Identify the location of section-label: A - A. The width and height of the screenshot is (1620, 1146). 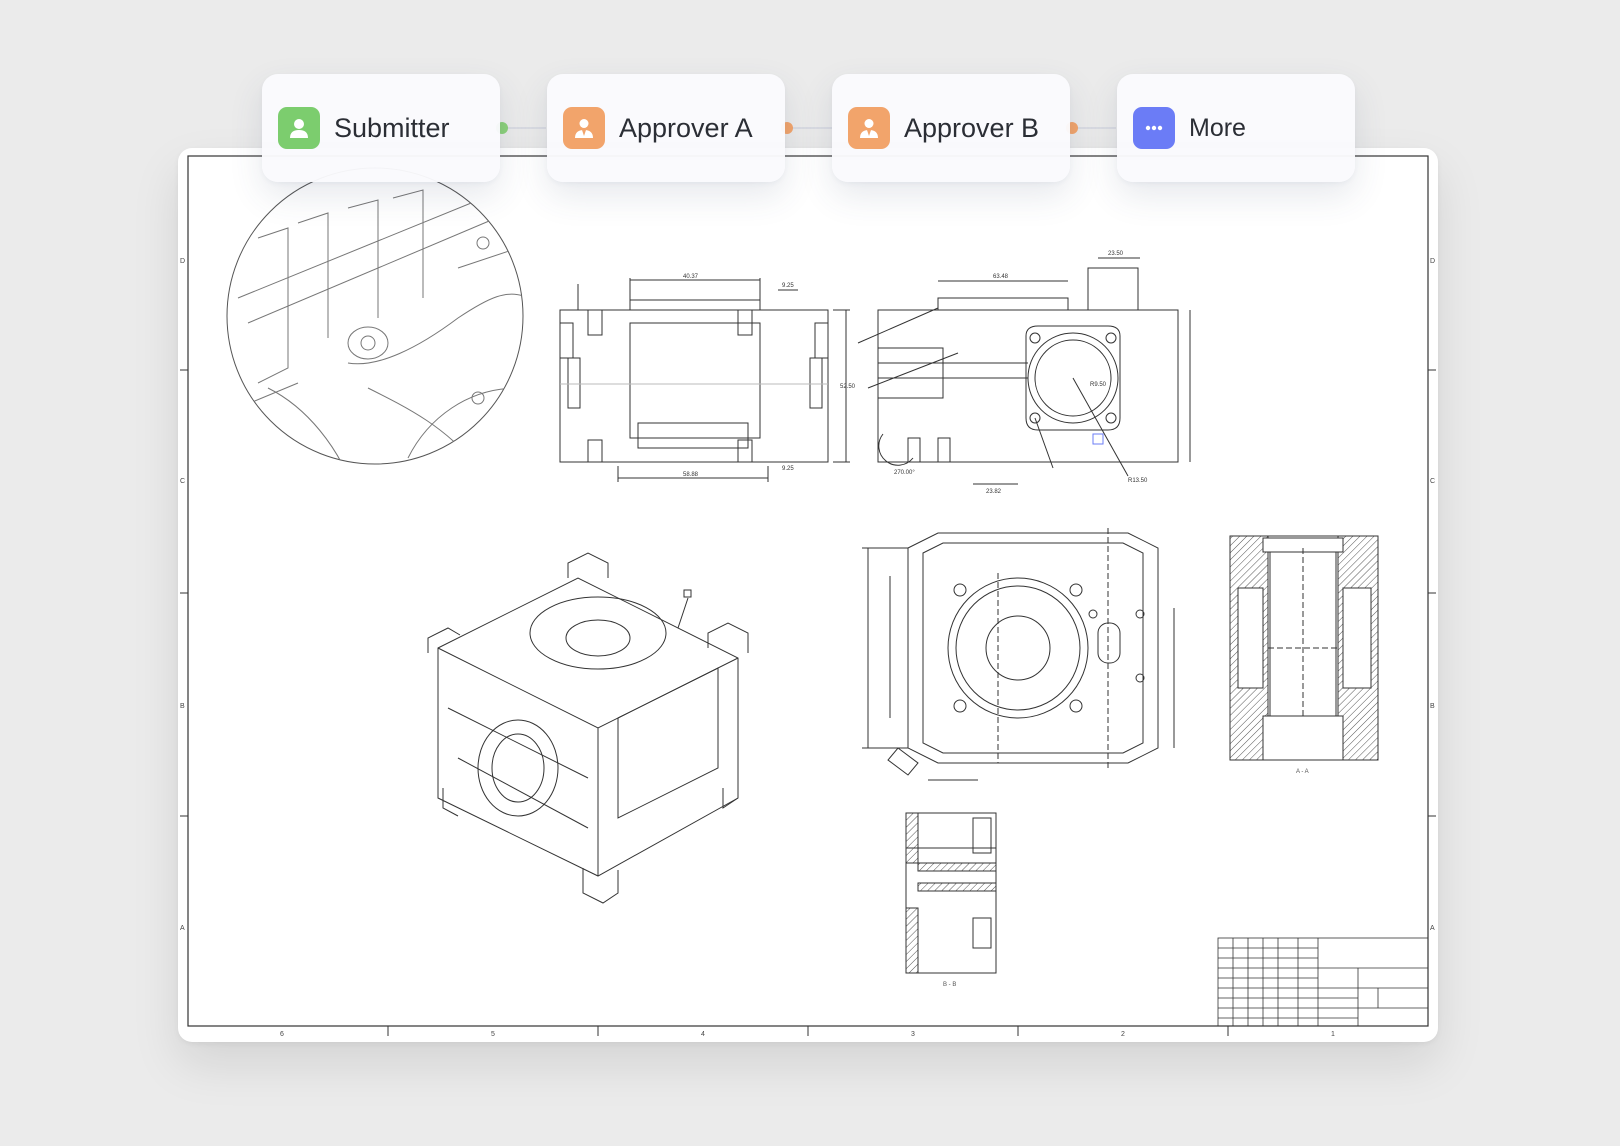
(1302, 772).